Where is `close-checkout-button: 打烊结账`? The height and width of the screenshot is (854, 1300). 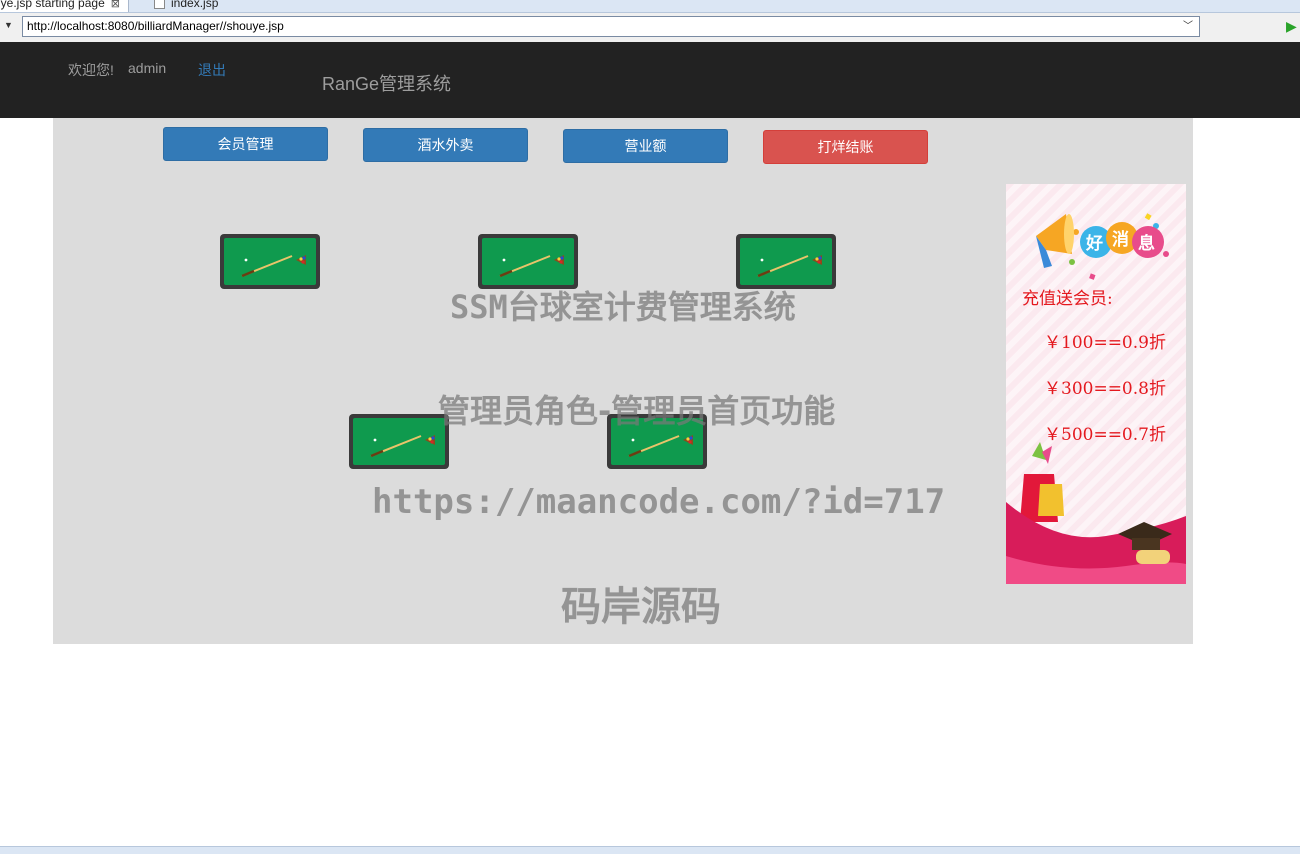
close-checkout-button: 打烊结账 is located at coordinates (845, 147).